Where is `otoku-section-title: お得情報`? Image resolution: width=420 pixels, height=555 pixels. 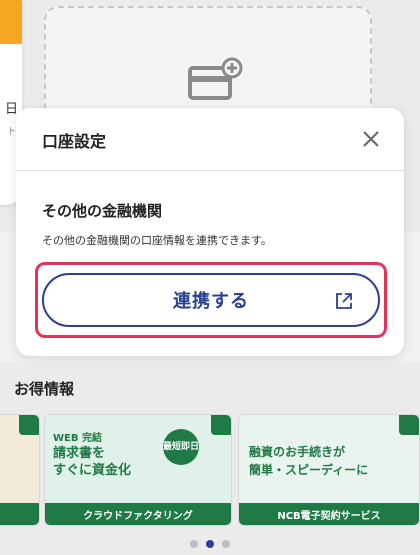
otoku-section-title: お得情報 is located at coordinates (44, 389).